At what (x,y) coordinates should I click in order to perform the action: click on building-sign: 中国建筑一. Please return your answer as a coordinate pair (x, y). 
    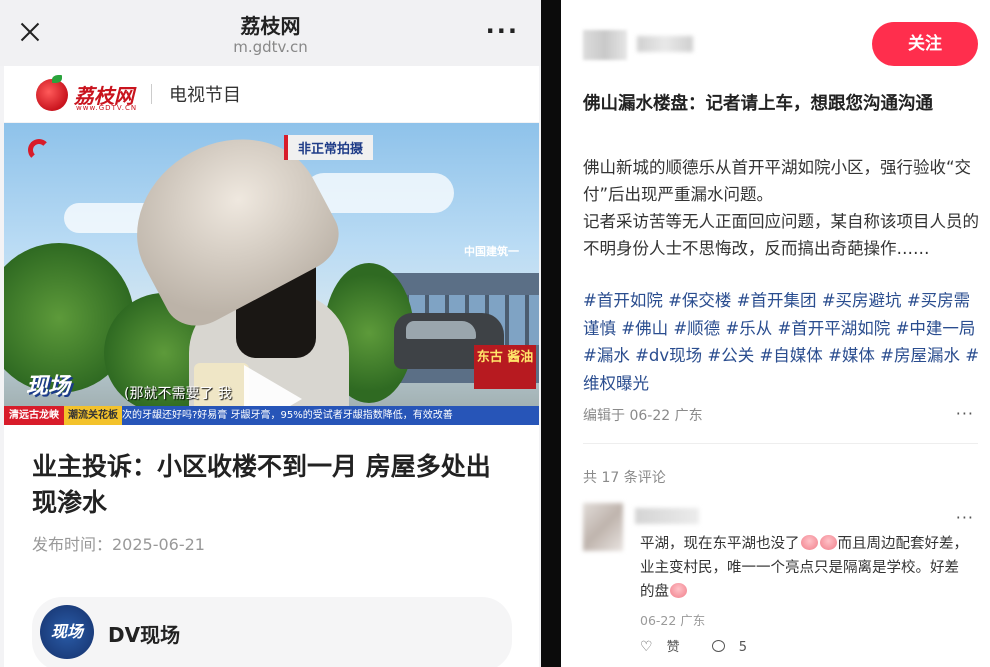
    Looking at the image, I should click on (491, 251).